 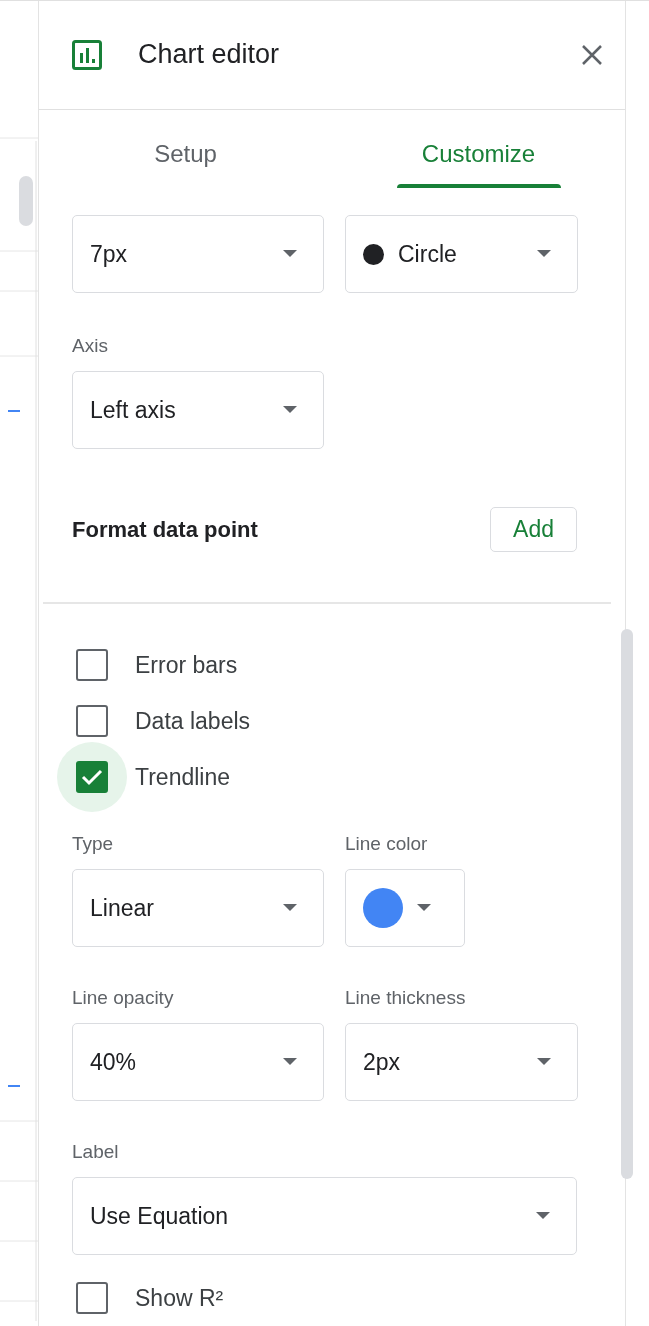 I want to click on checkbox-label: Trendline, so click(x=183, y=777).